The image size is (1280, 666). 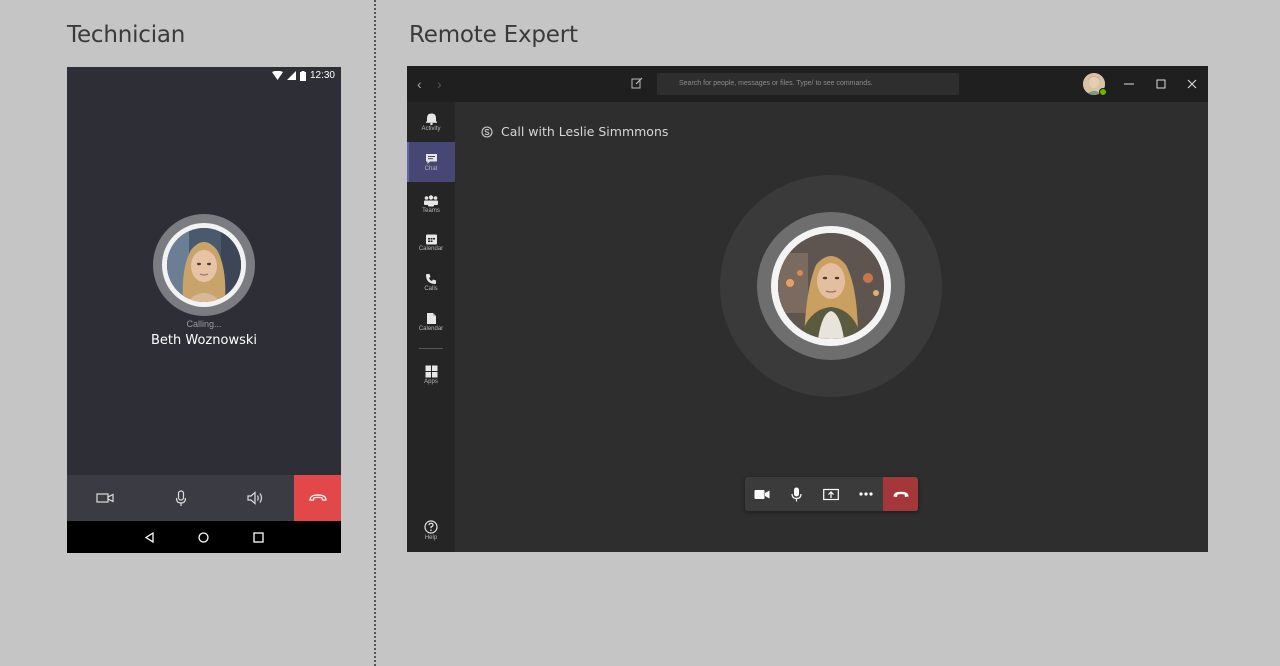 I want to click on recents-square-icon, so click(x=258, y=537).